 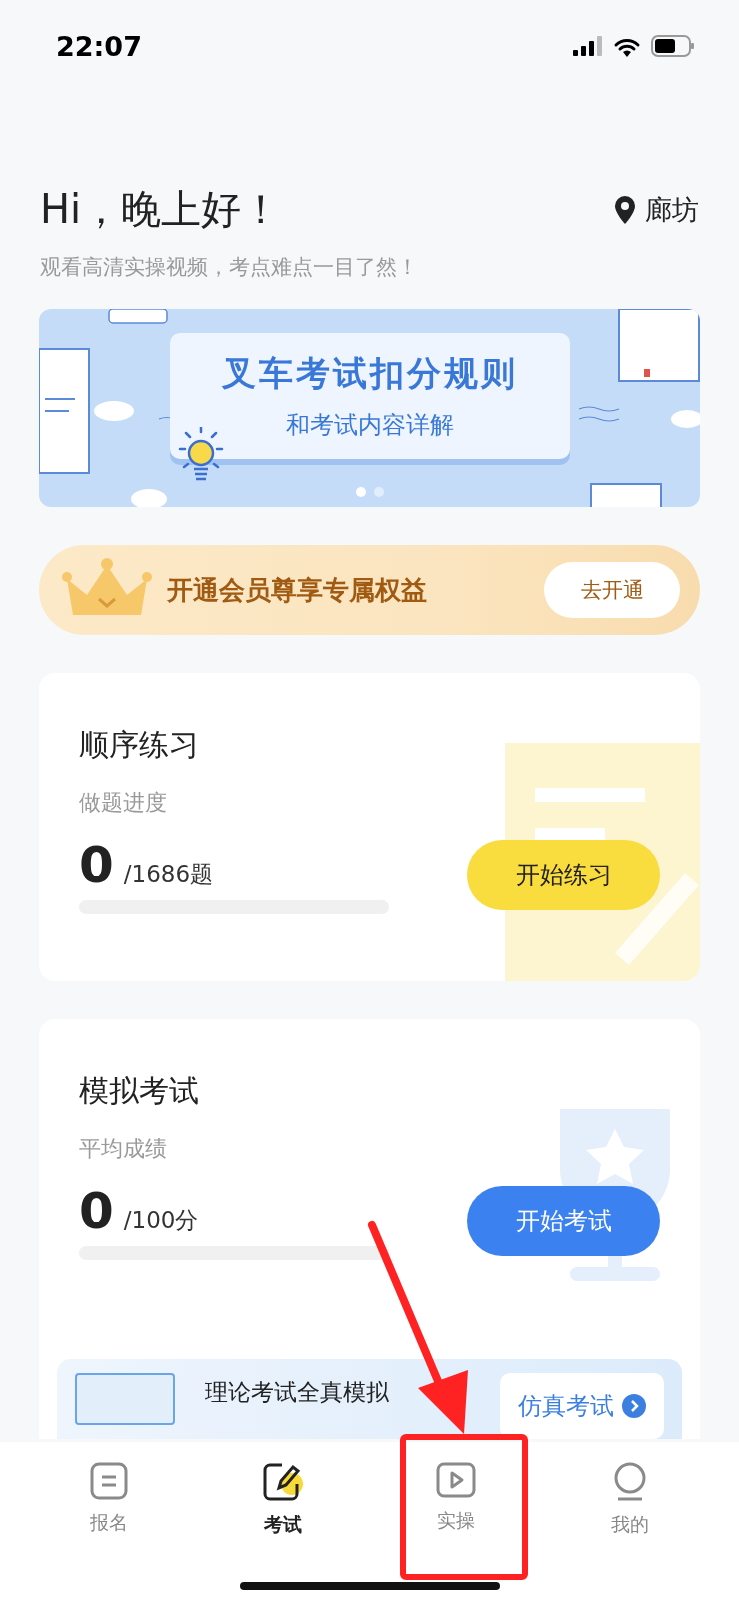 I want to click on signal-icon, so click(x=588, y=46).